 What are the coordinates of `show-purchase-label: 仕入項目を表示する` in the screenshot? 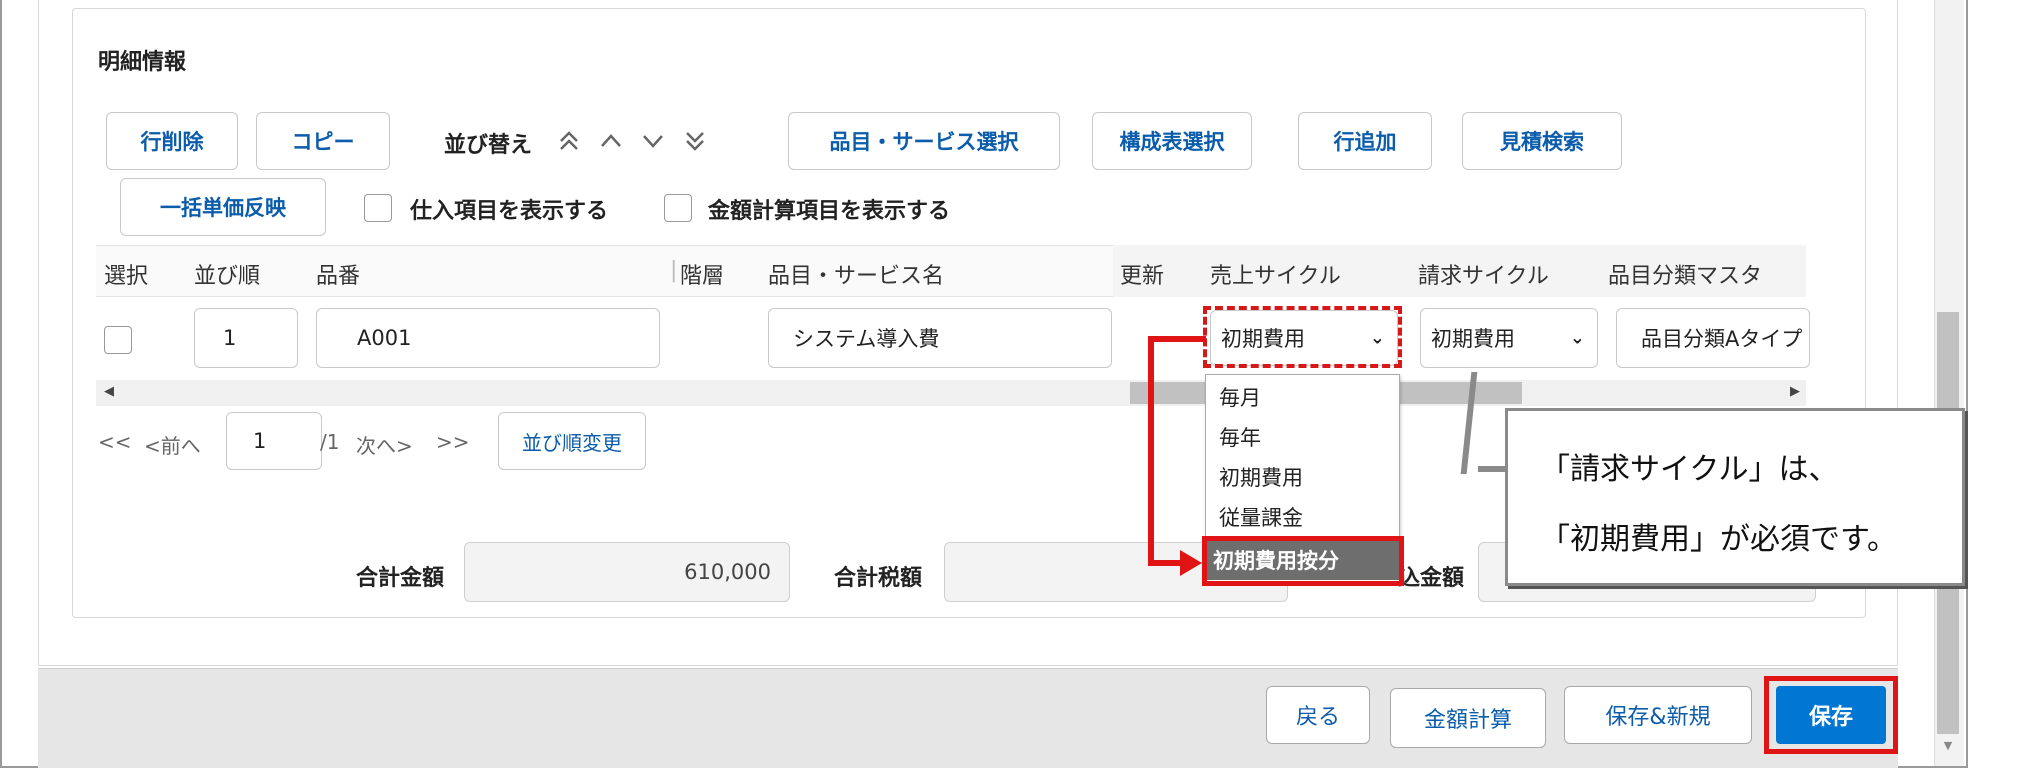 It's located at (509, 211).